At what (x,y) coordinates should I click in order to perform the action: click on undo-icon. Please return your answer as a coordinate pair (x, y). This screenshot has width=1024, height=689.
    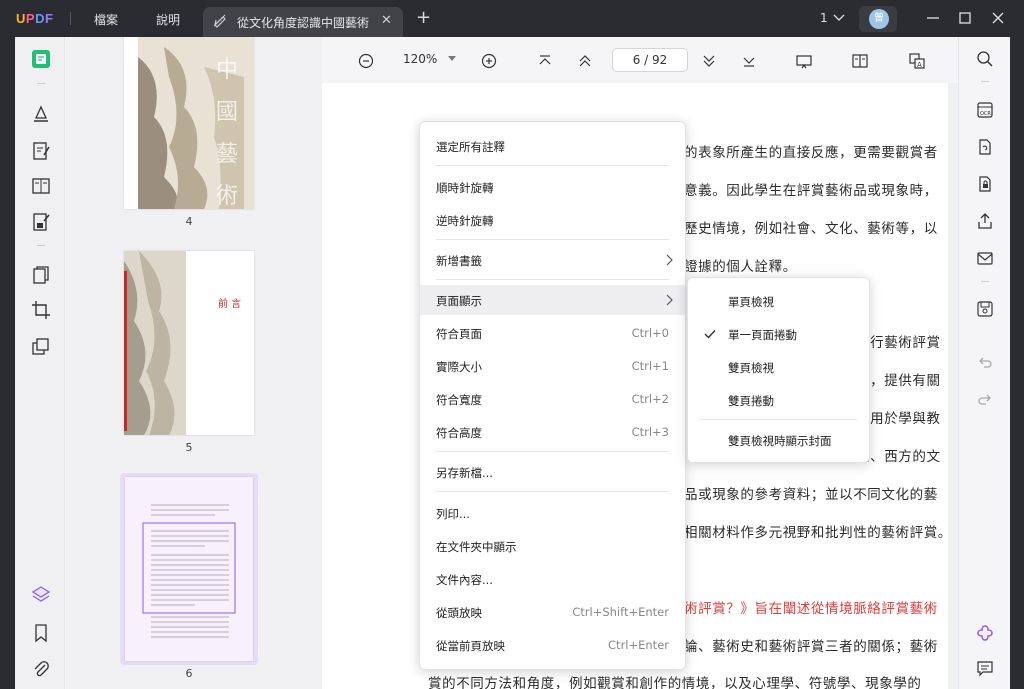
    Looking at the image, I should click on (985, 362).